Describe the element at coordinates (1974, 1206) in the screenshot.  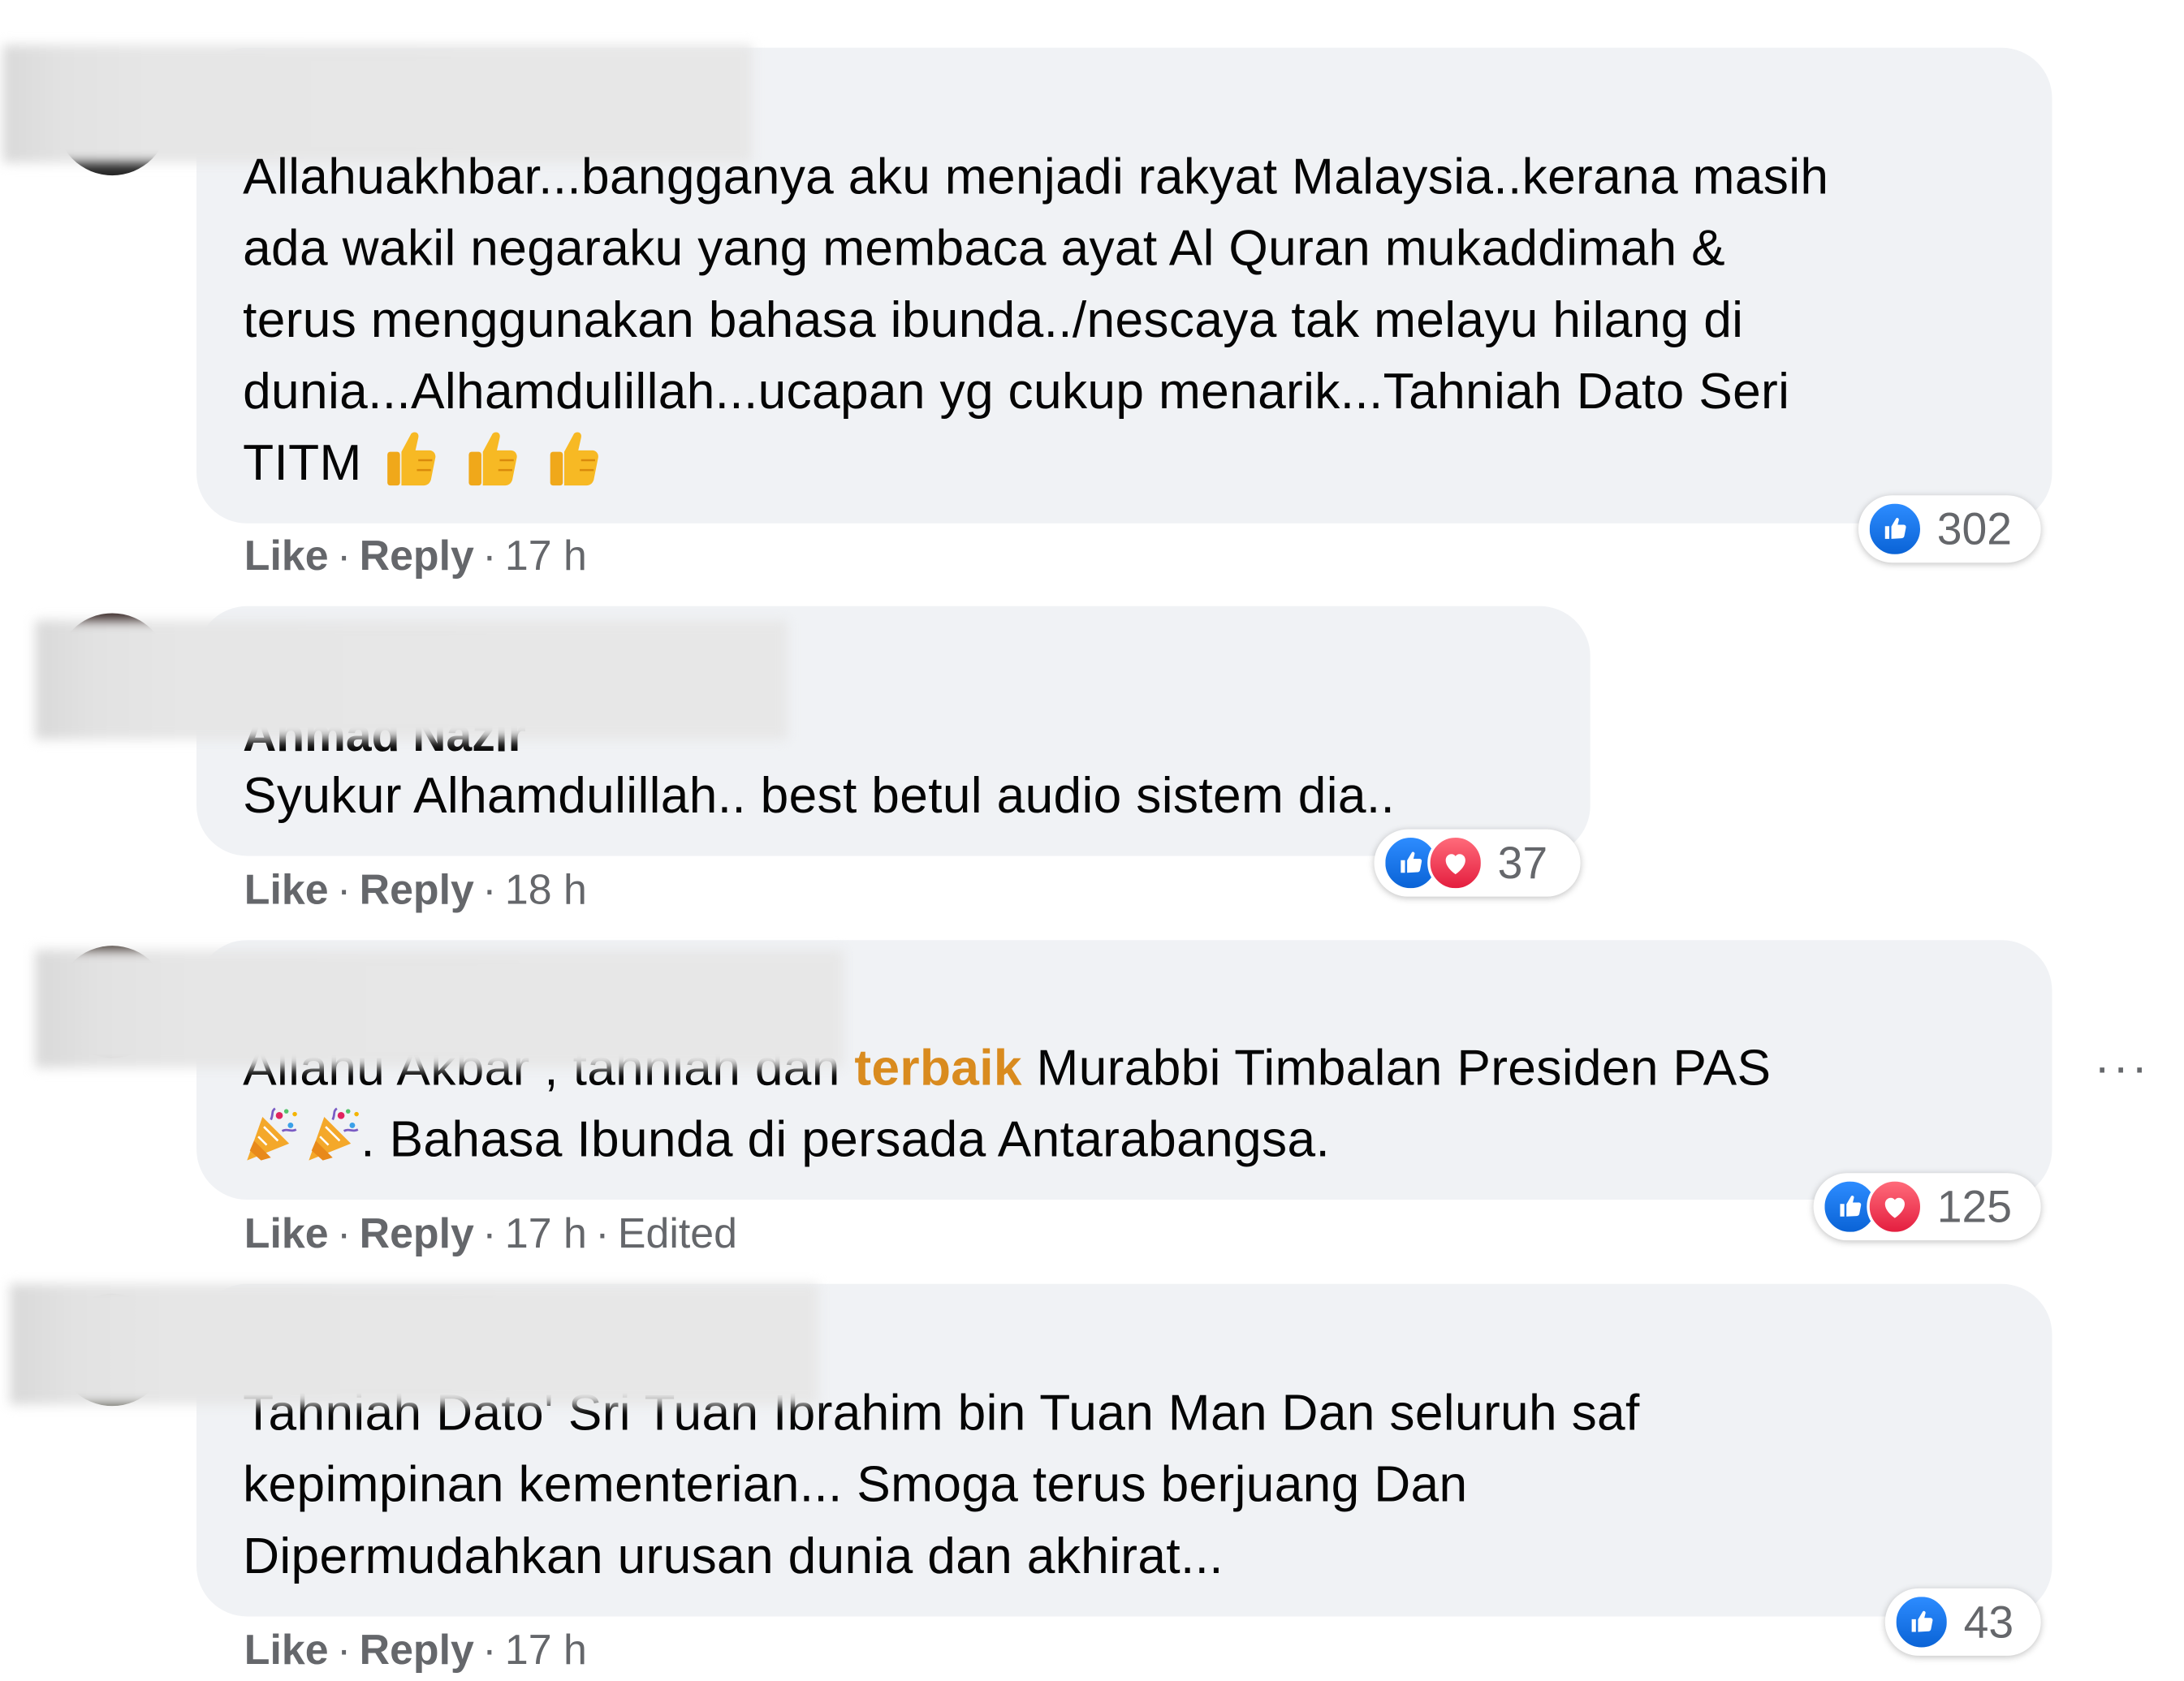
I see `reaction-count: 125` at that location.